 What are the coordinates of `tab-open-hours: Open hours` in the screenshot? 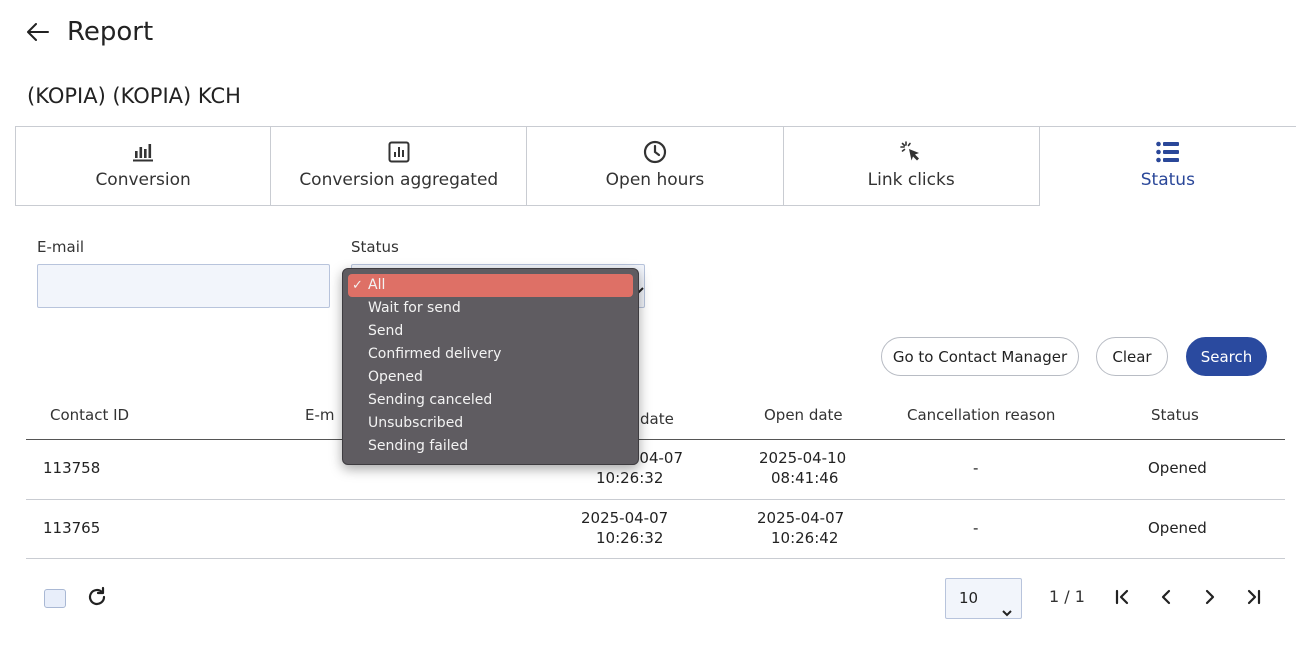 It's located at (655, 166).